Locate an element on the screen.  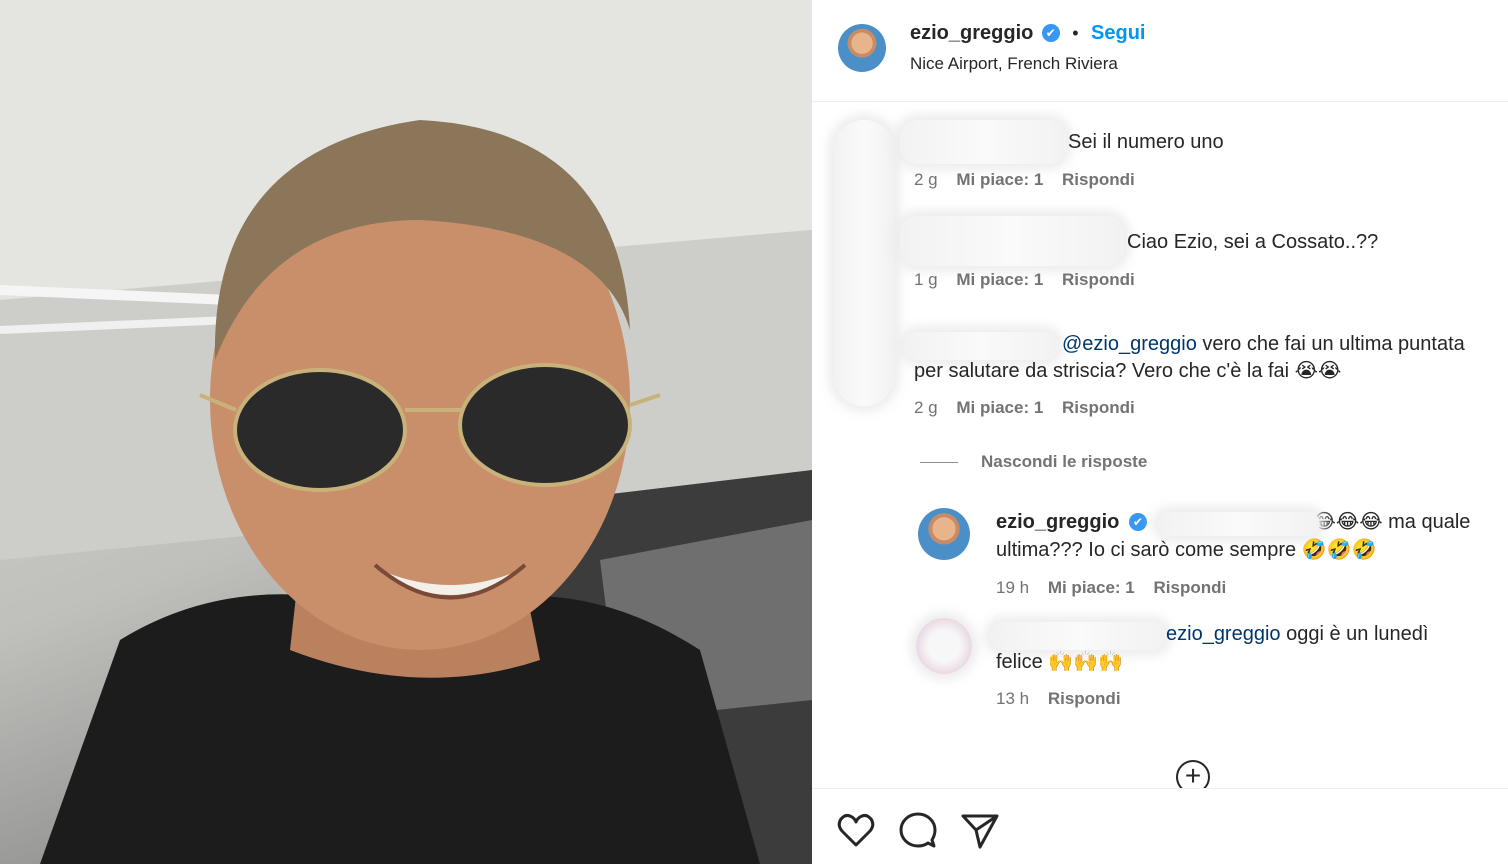
author-avatar is located at coordinates (862, 48).